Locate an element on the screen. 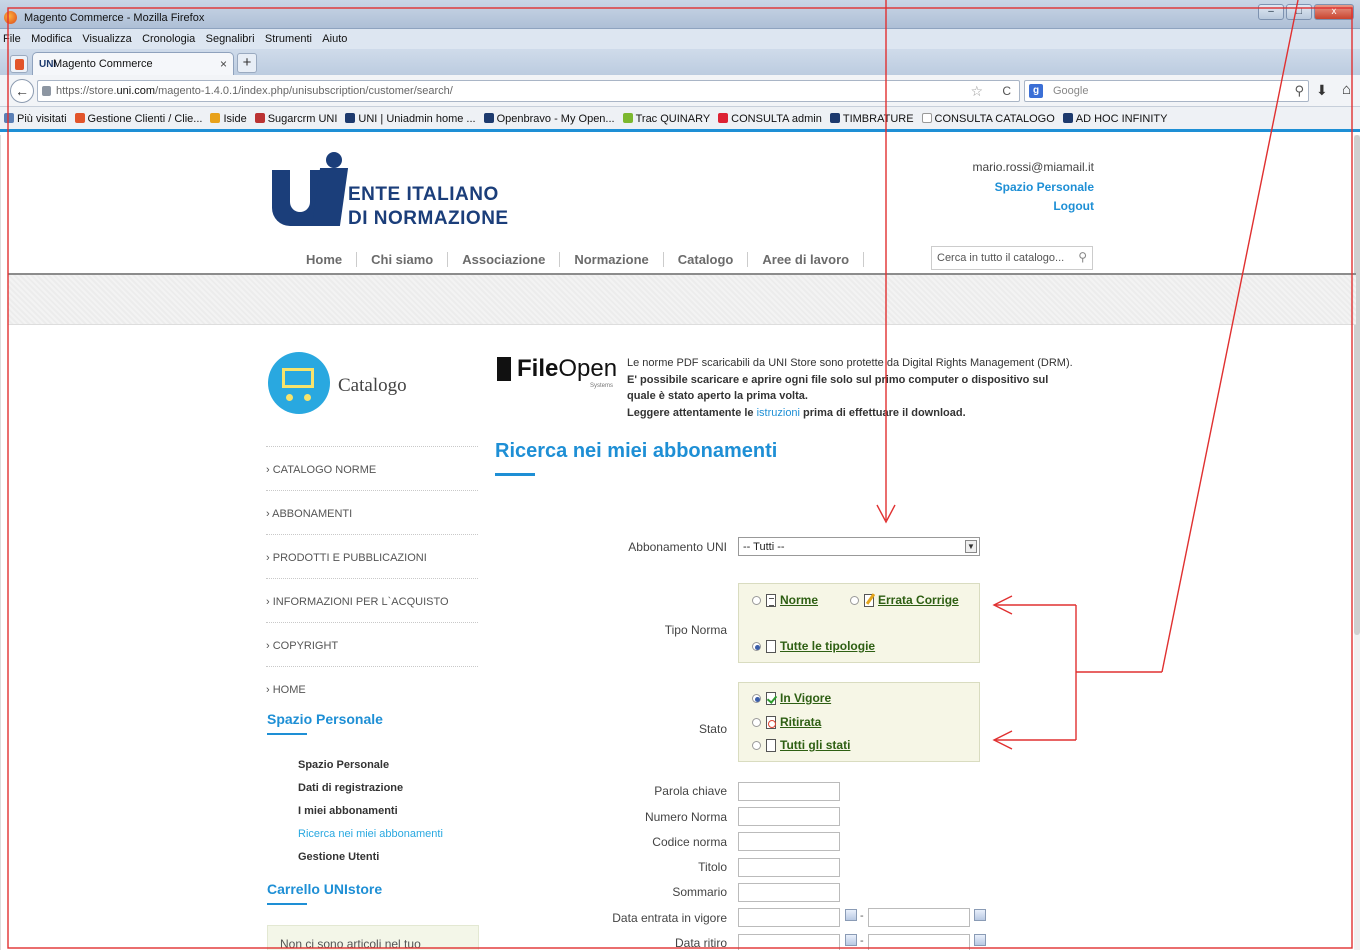 This screenshot has width=1360, height=950. back-button: ← is located at coordinates (22, 91).